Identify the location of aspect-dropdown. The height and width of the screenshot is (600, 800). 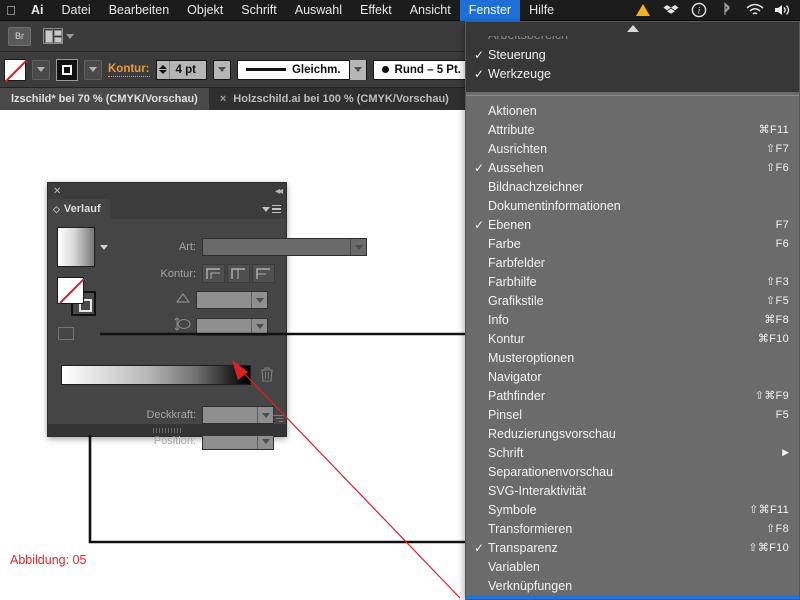
(232, 326).